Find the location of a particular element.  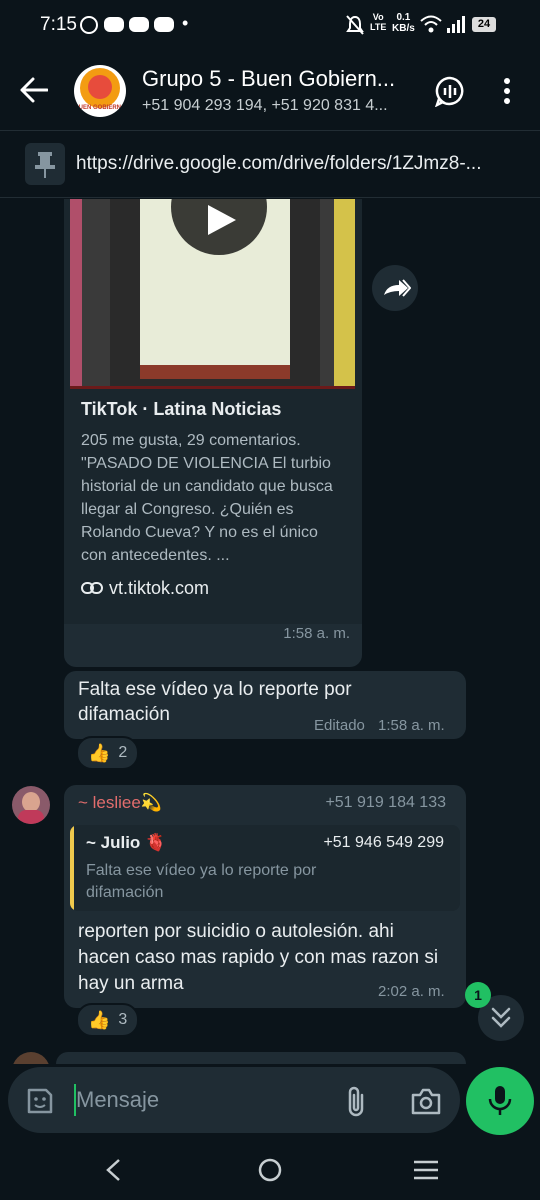

group-avatar: BUEN GOBIERNO is located at coordinates (100, 91).